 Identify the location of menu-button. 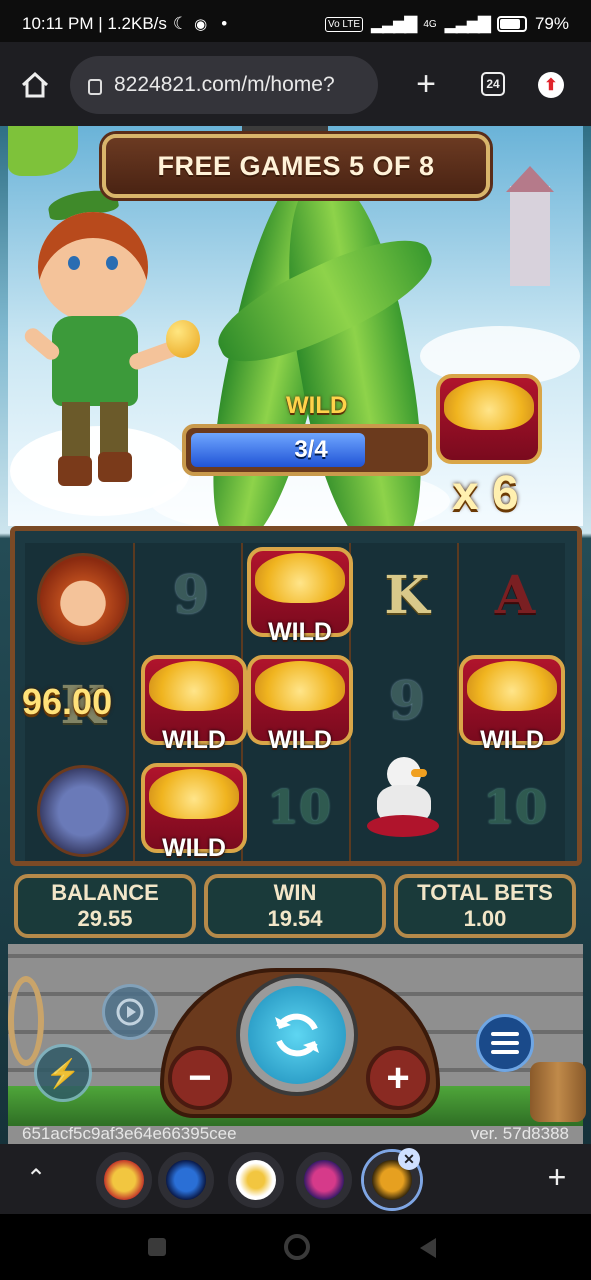
(505, 1043).